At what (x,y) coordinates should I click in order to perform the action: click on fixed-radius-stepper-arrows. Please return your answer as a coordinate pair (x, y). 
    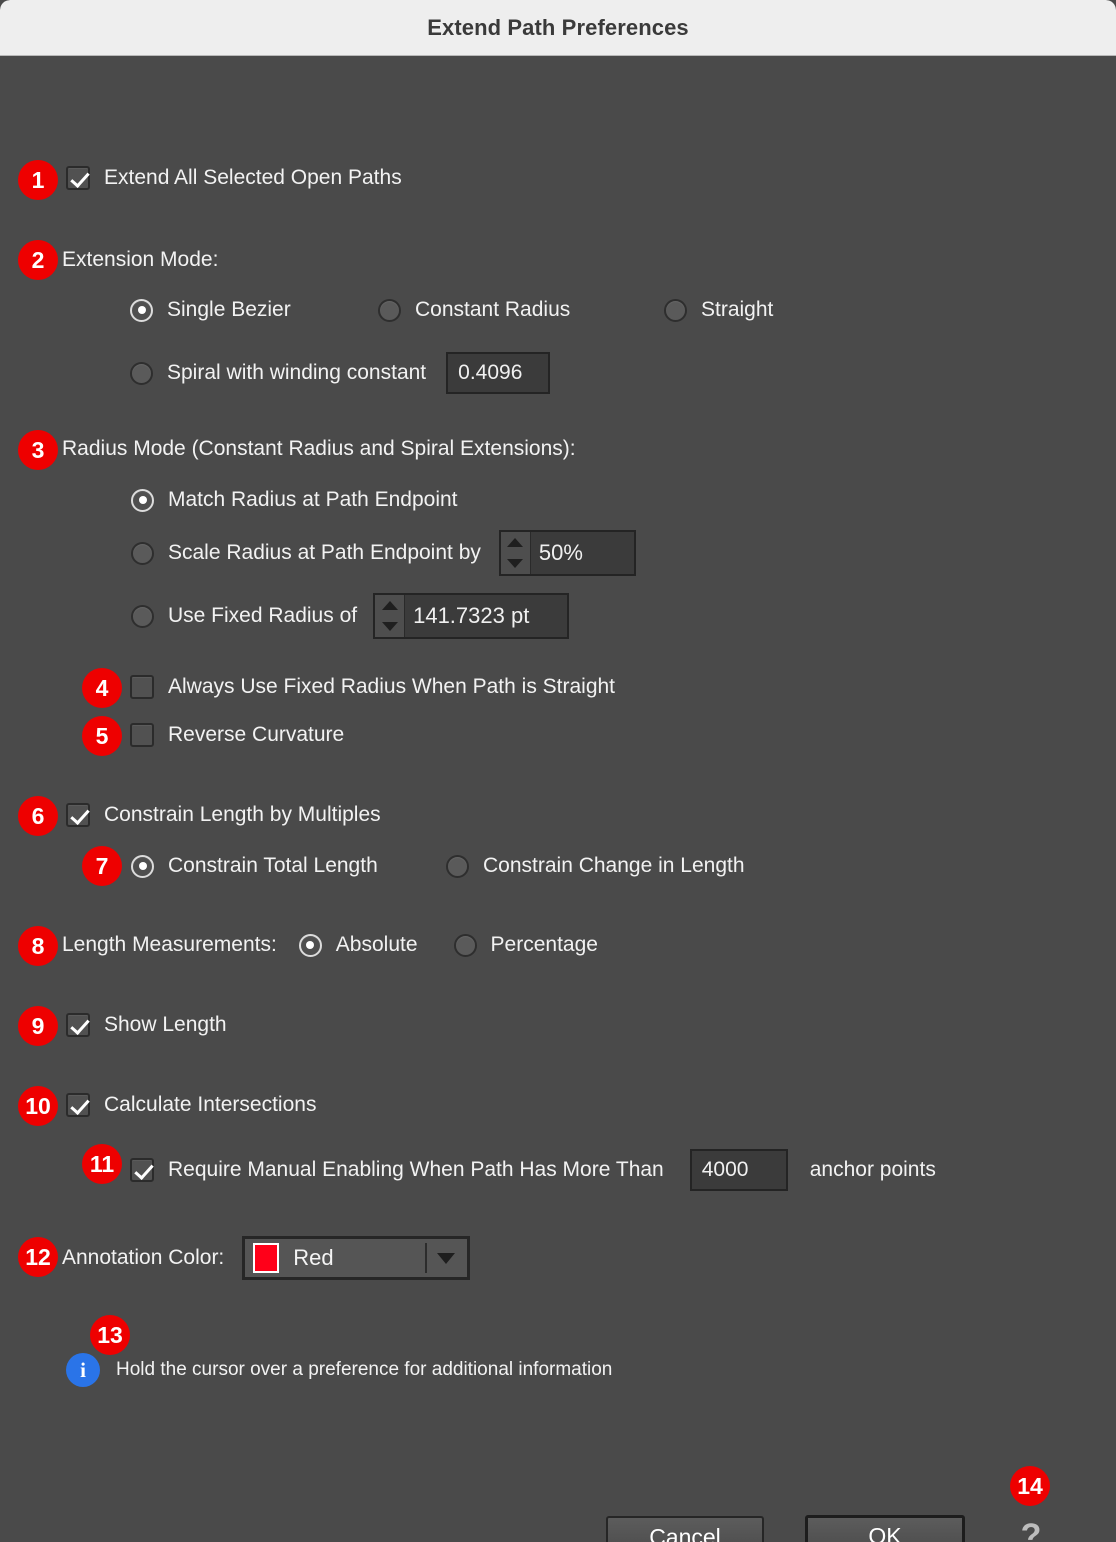
    Looking at the image, I should click on (390, 616).